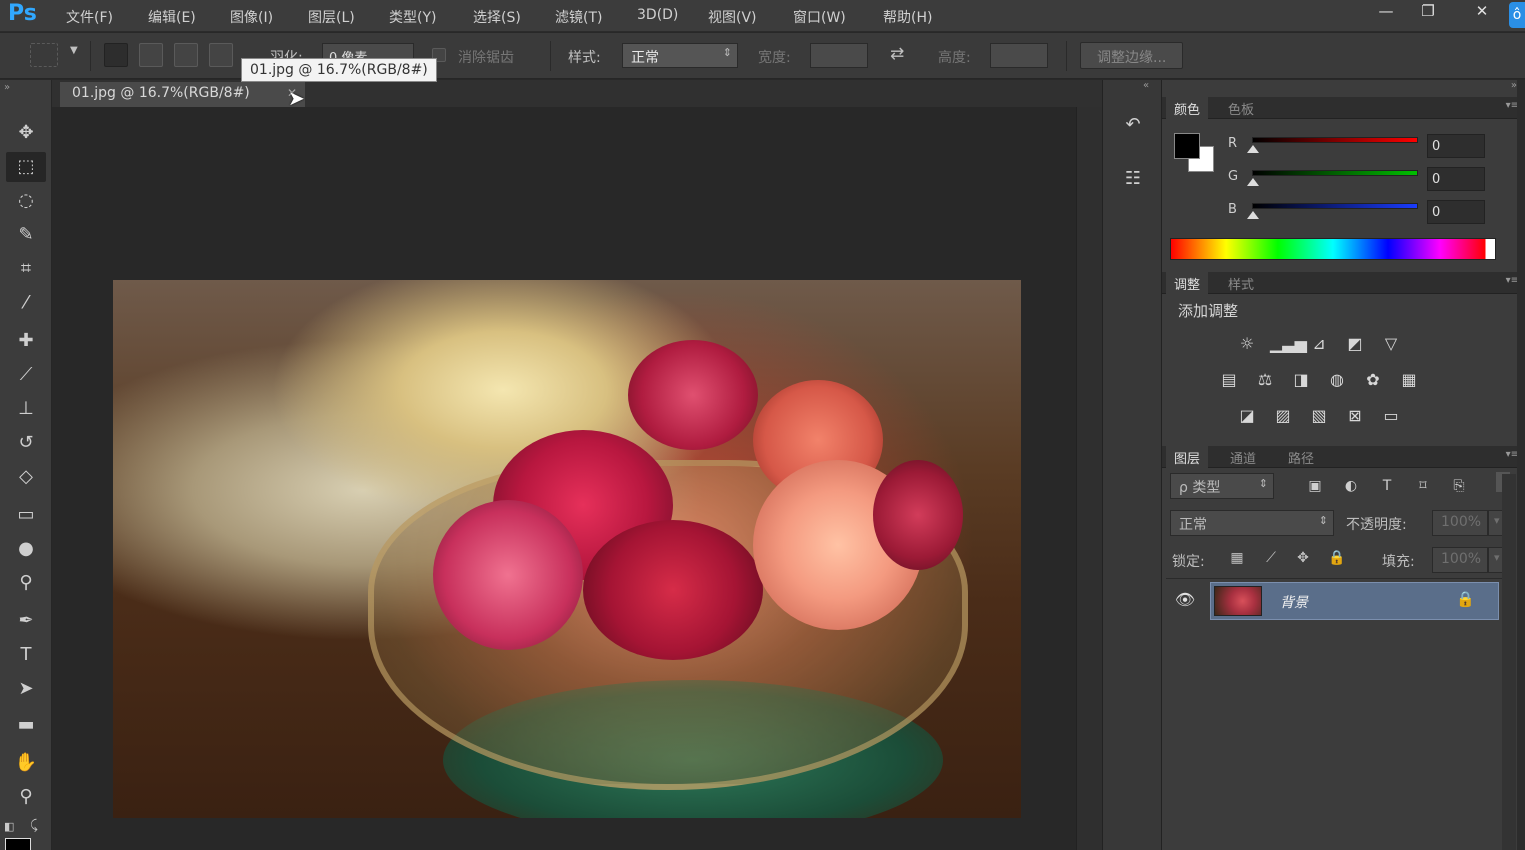 Image resolution: width=1525 pixels, height=850 pixels. Describe the element at coordinates (1283, 416) in the screenshot. I see `posterize-icon: ▨` at that location.